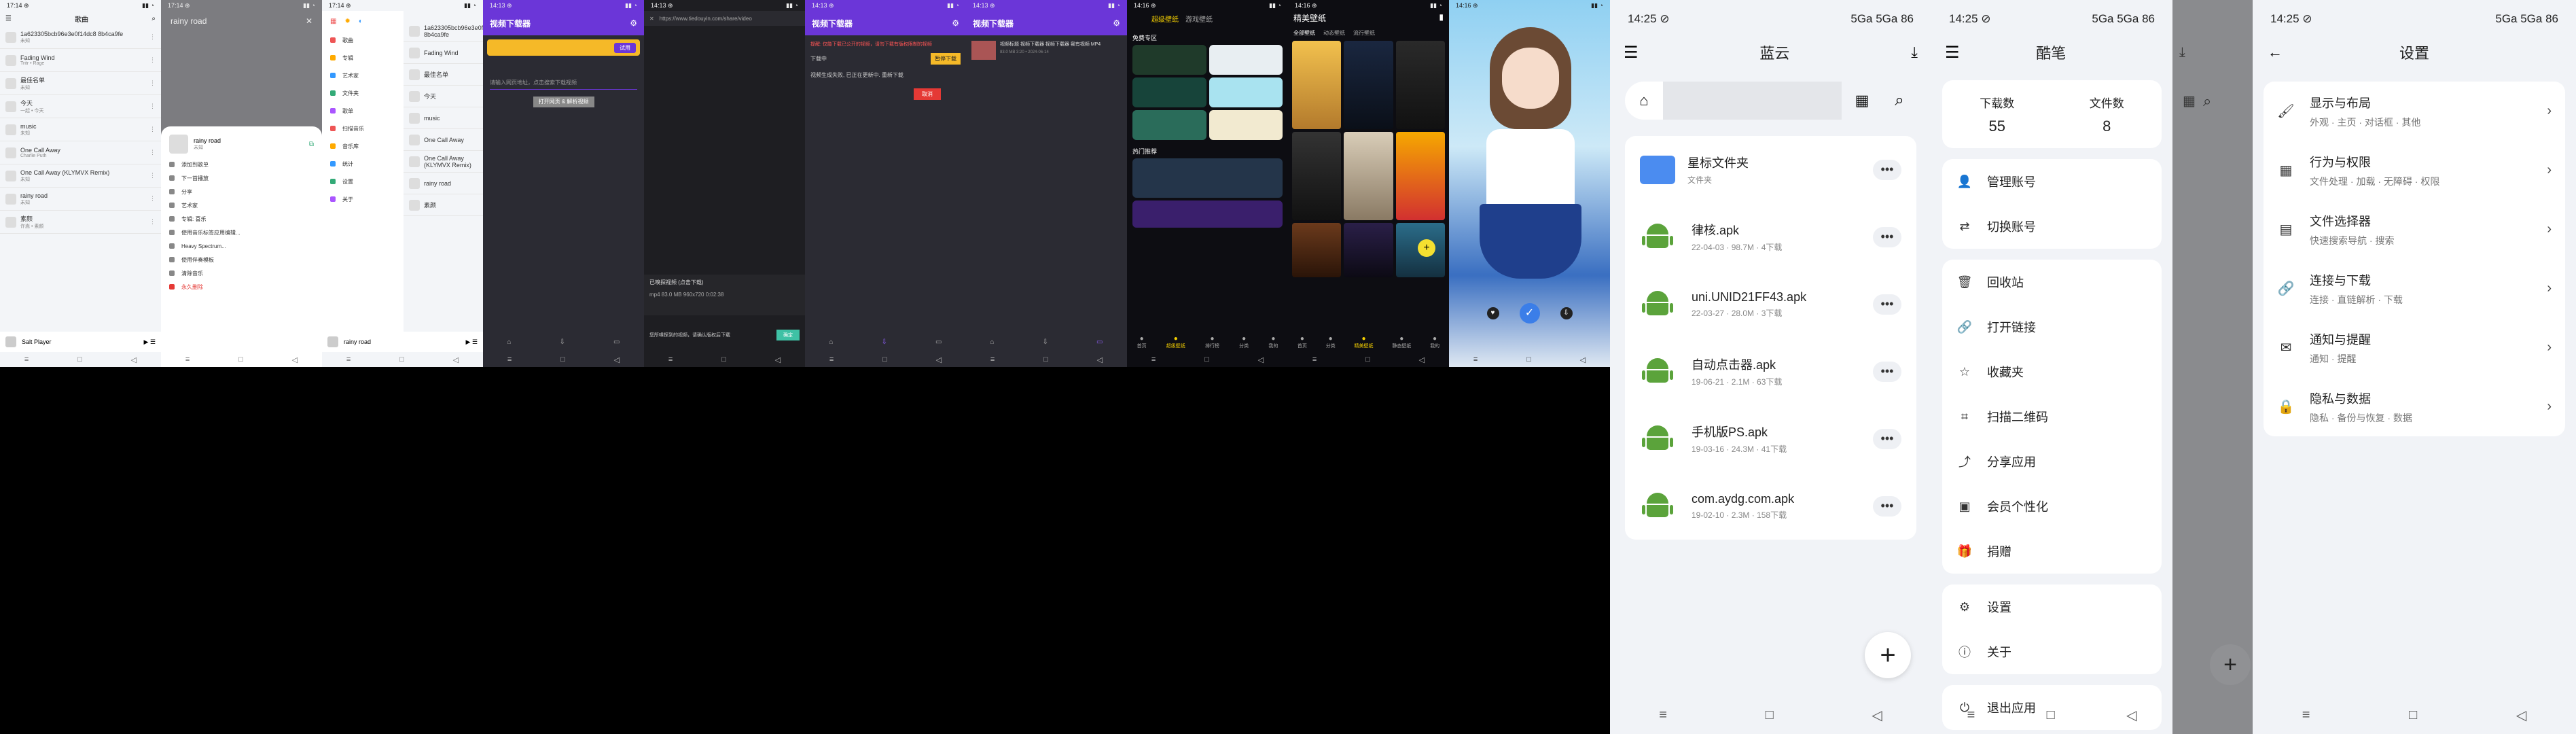  What do you see at coordinates (2052, 326) in the screenshot?
I see `drawer-item: 🔗 打开链接` at bounding box center [2052, 326].